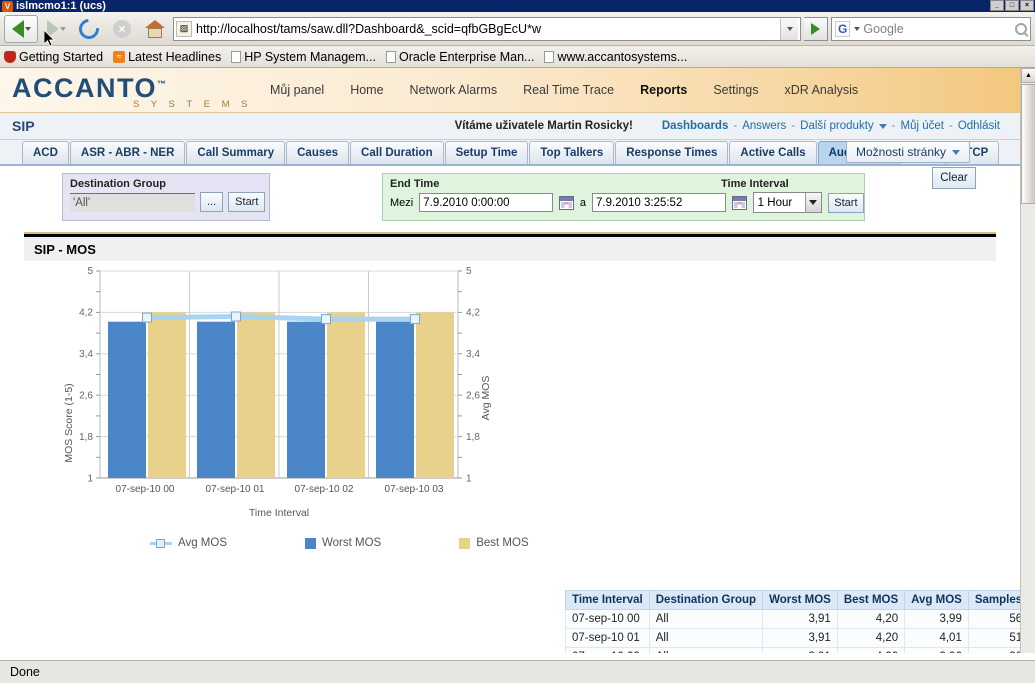 The image size is (1035, 683). Describe the element at coordinates (162, 83) in the screenshot. I see `trademark-symbol: ™` at that location.